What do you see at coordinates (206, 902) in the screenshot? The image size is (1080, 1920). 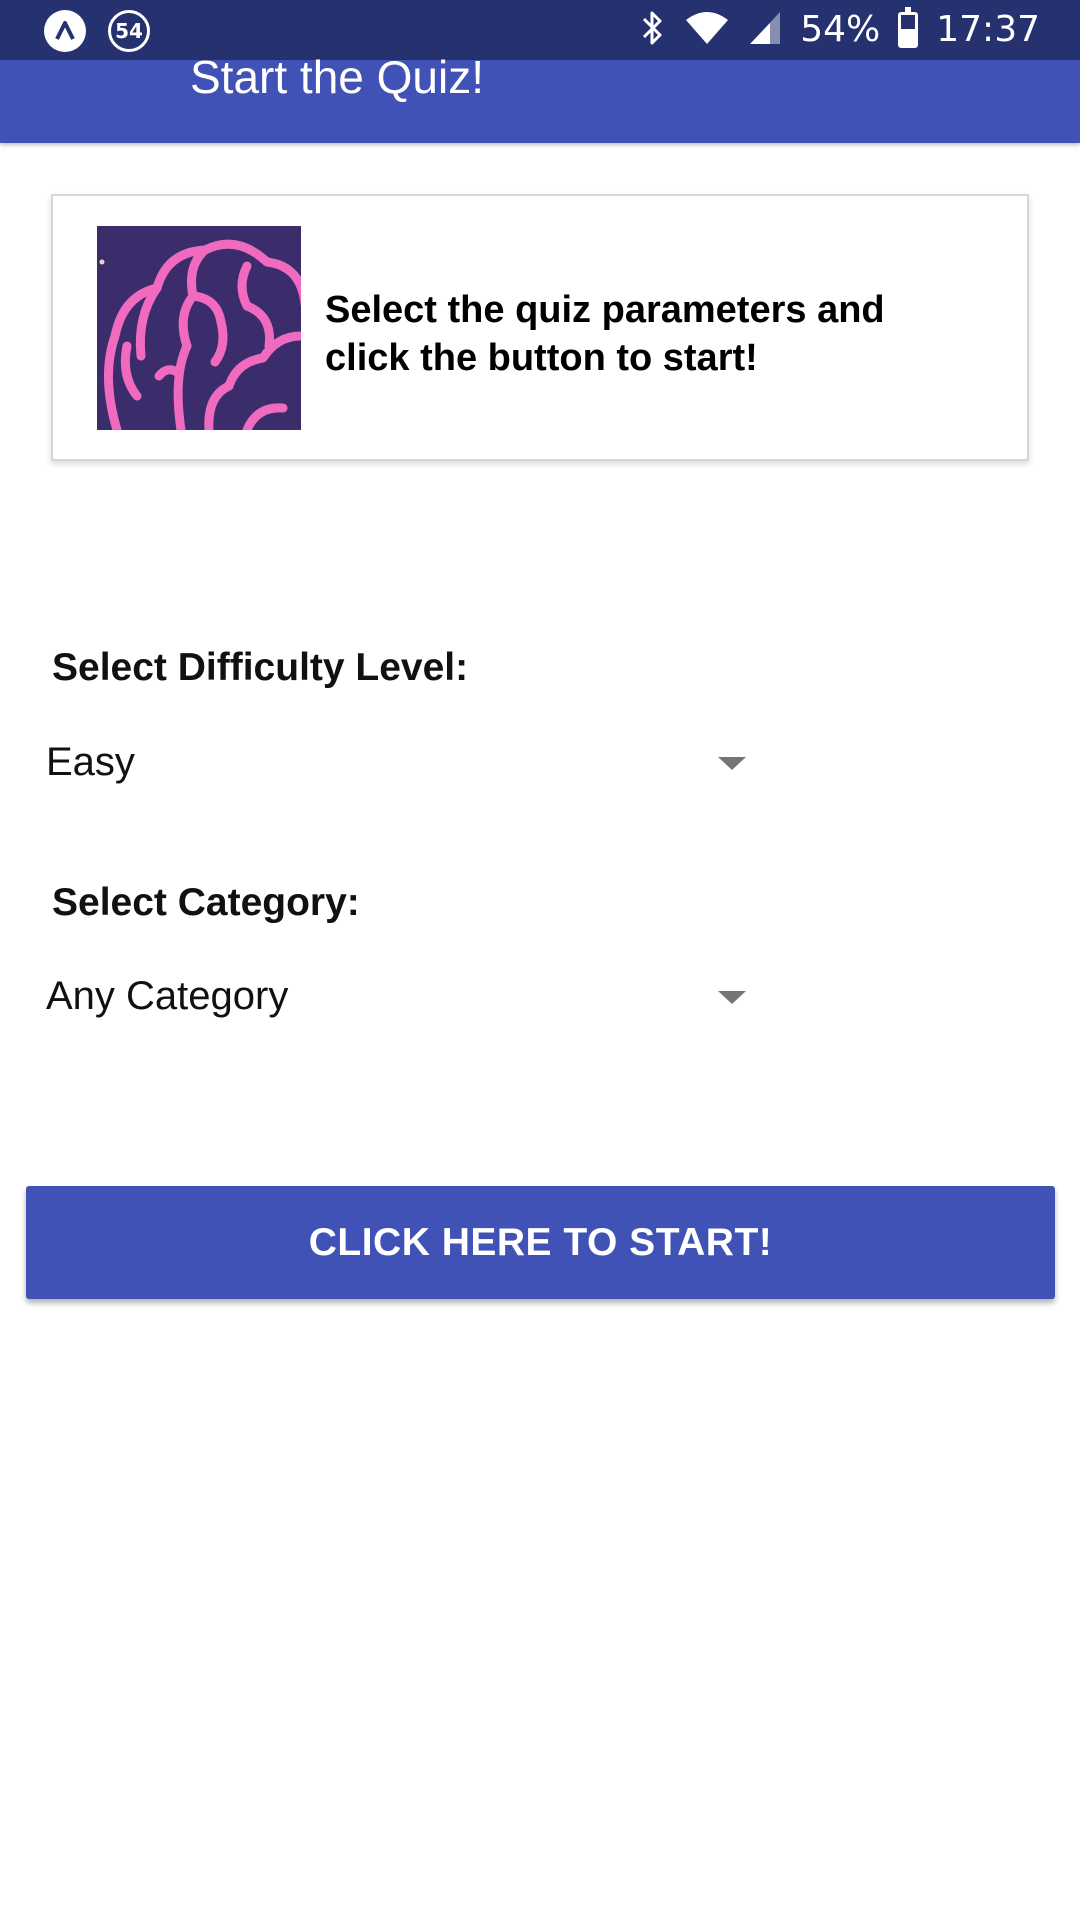 I see `category-label: Select Category:` at bounding box center [206, 902].